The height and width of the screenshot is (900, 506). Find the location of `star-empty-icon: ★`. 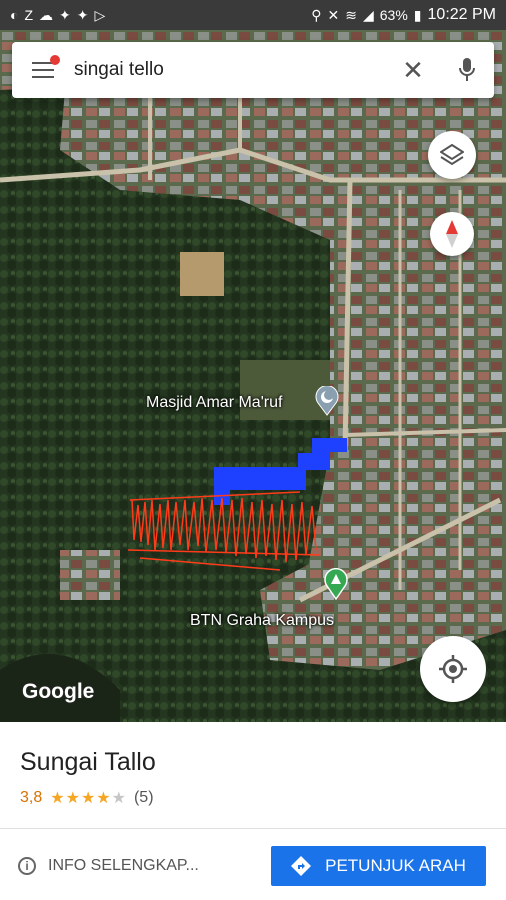

star-empty-icon: ★ is located at coordinates (118, 798).